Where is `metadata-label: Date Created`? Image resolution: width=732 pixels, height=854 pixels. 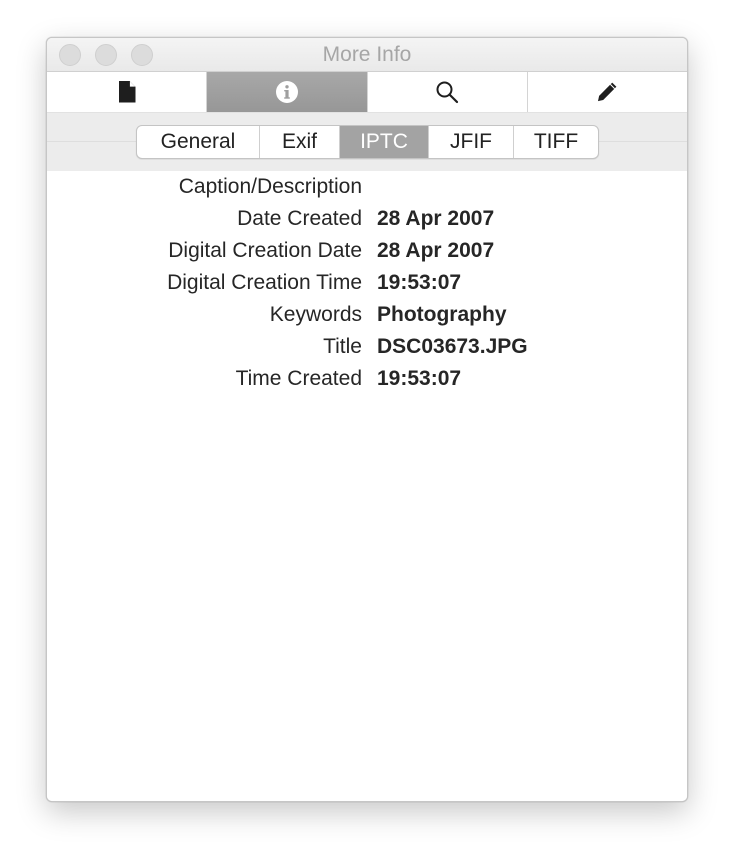 metadata-label: Date Created is located at coordinates (299, 218).